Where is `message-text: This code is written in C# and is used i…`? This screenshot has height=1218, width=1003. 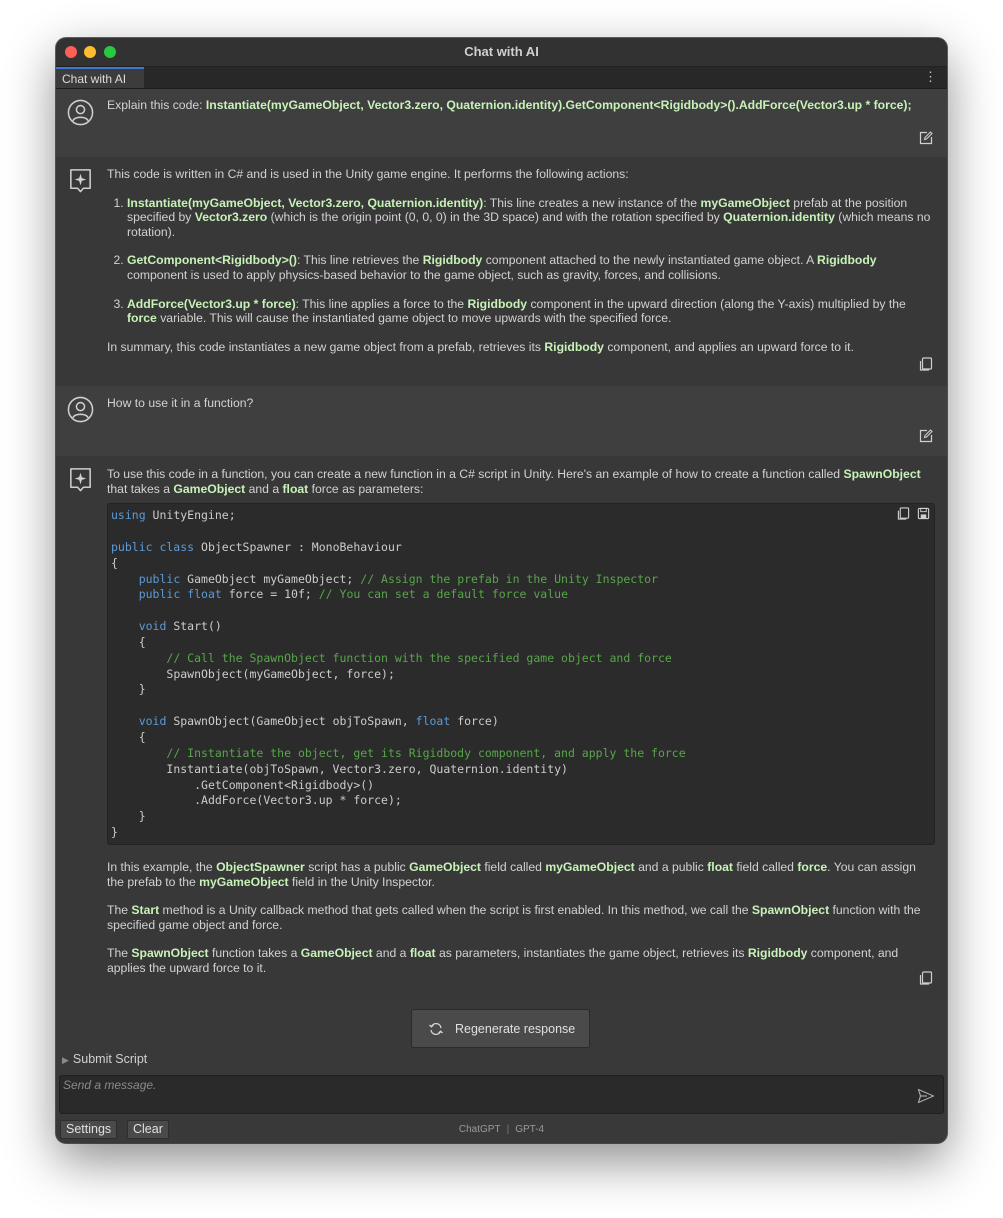 message-text: This code is written in C# and is used i… is located at coordinates (521, 260).